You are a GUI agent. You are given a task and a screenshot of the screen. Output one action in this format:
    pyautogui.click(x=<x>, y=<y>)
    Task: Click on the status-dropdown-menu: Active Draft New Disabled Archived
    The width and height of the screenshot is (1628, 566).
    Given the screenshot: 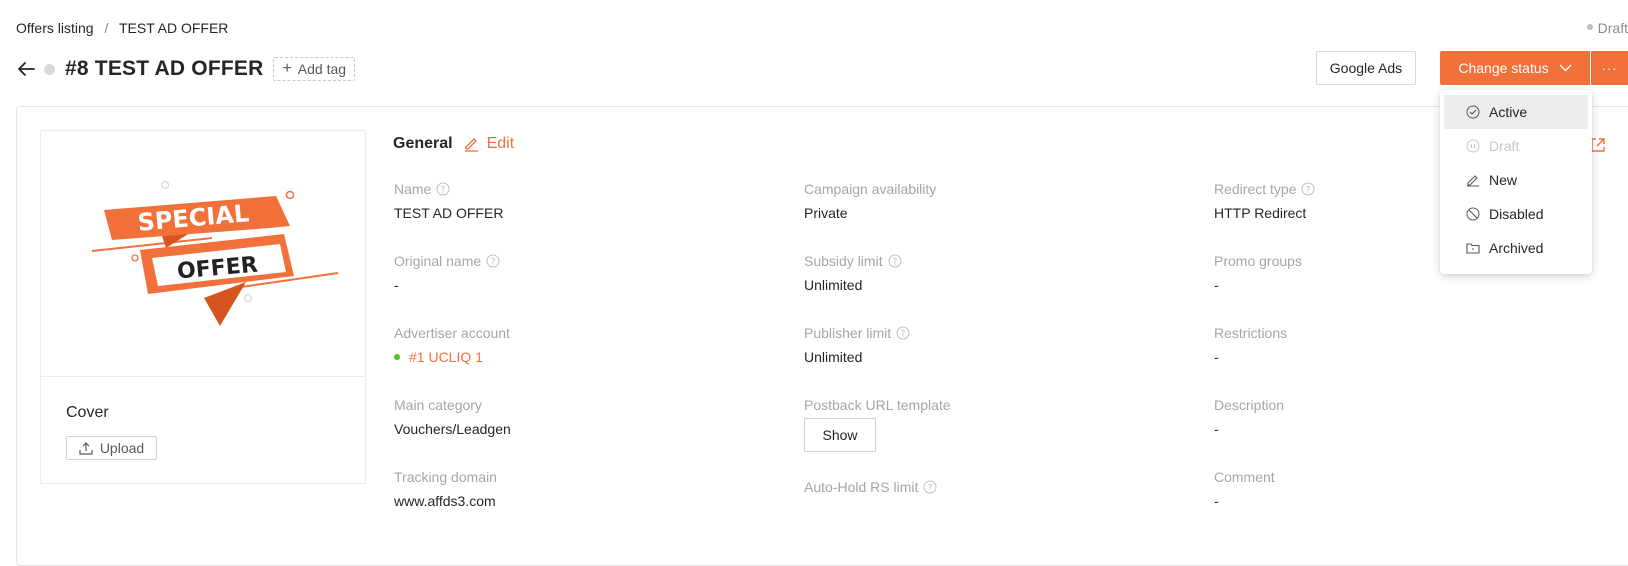 What is the action you would take?
    pyautogui.click(x=1516, y=182)
    